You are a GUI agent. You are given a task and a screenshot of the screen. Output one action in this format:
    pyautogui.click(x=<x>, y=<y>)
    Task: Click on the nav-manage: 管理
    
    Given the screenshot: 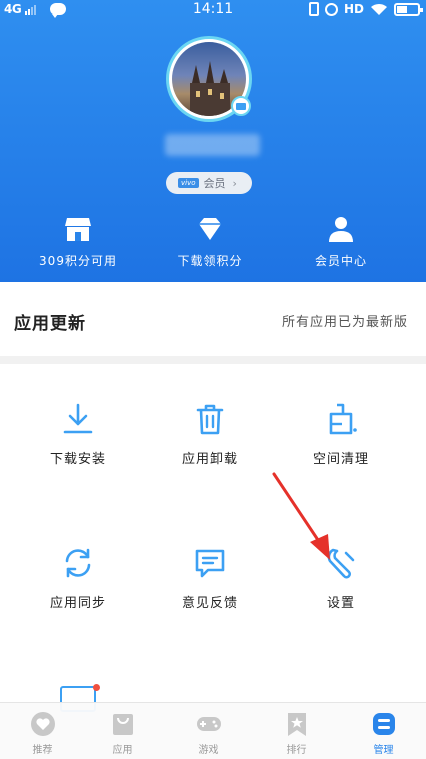 What is the action you would take?
    pyautogui.click(x=383, y=733)
    